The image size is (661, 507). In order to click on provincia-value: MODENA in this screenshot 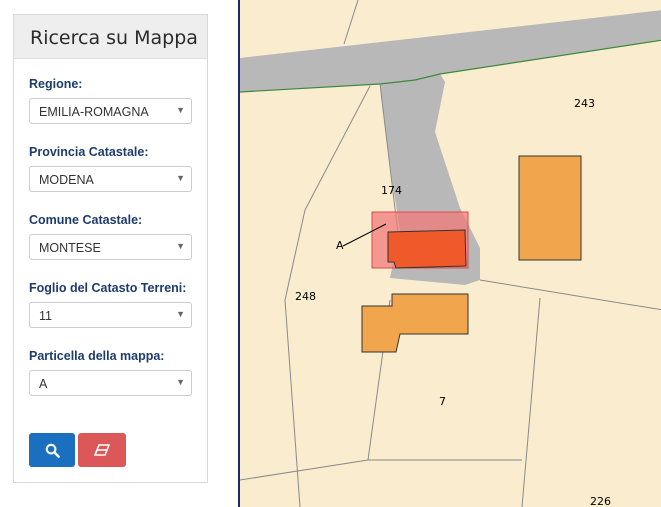, I will do `click(66, 180)`.